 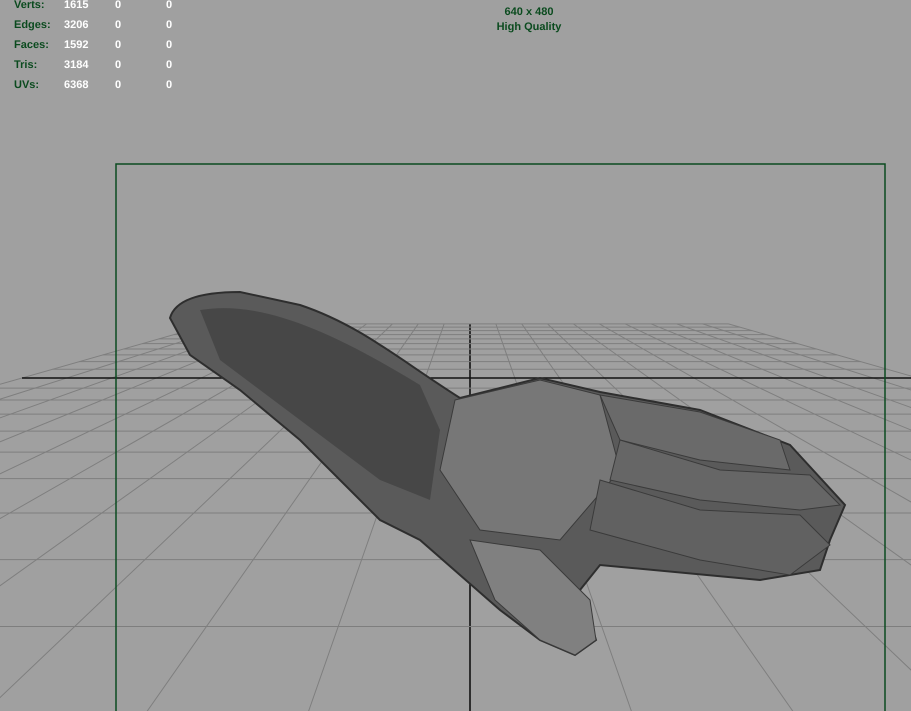 I want to click on stat-value: 3184, so click(x=77, y=65).